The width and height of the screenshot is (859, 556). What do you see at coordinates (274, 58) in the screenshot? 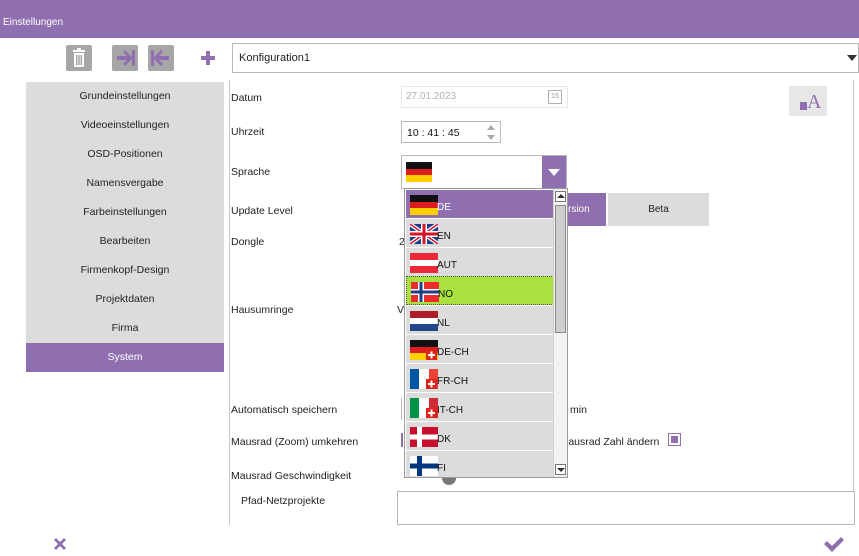
I see `configuration-value: Konfiguration1` at bounding box center [274, 58].